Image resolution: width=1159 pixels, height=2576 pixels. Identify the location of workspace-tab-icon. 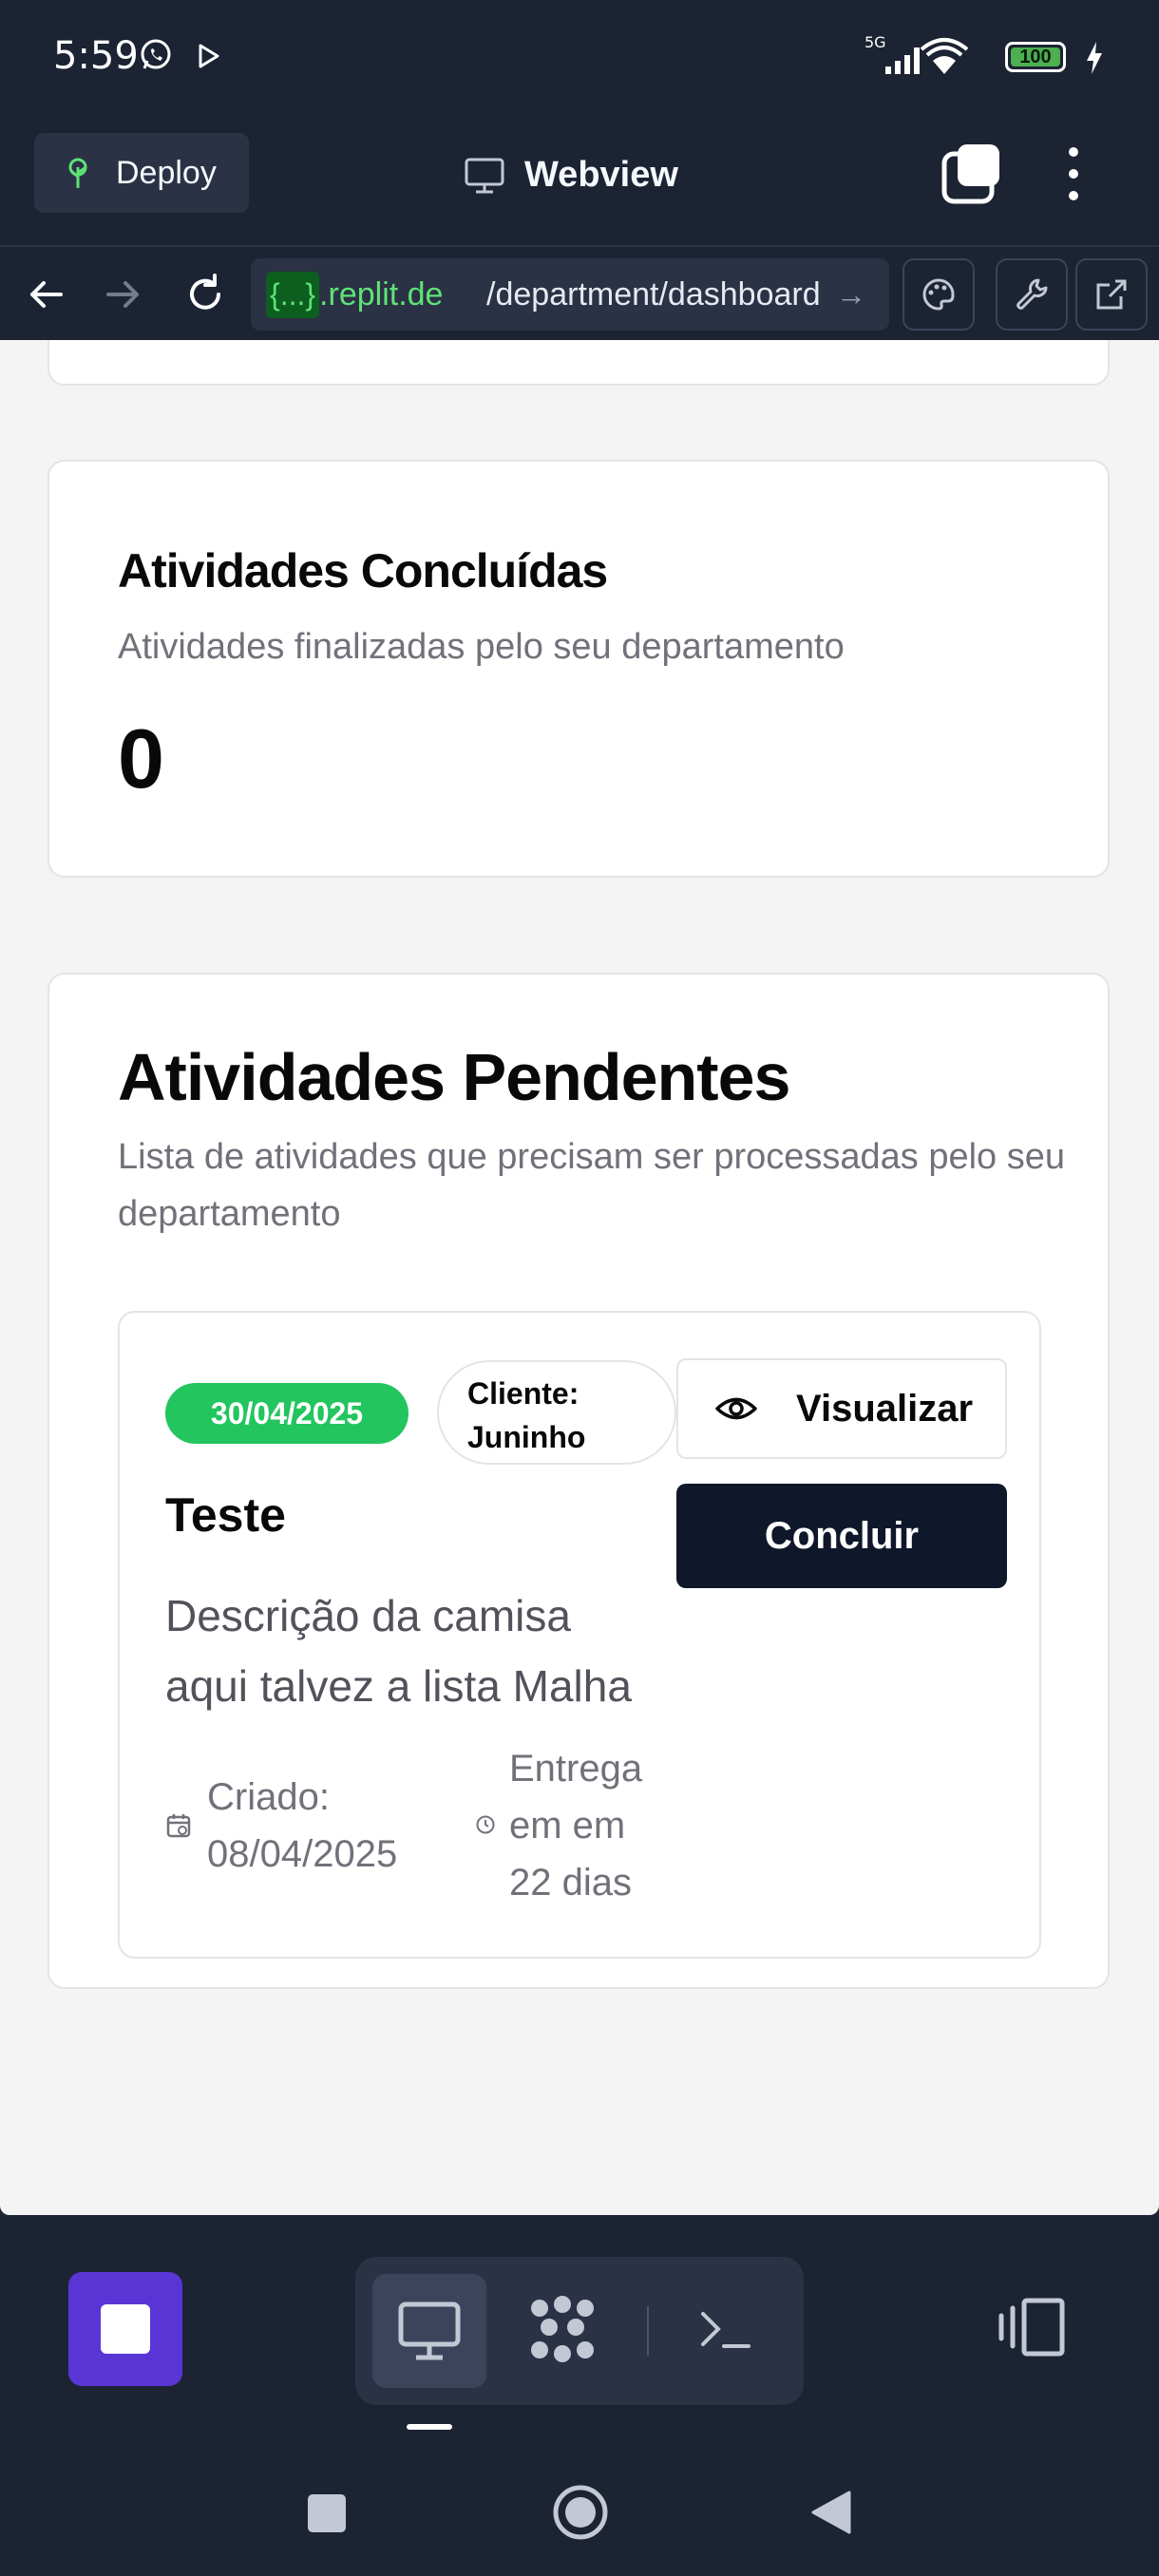
(562, 2331).